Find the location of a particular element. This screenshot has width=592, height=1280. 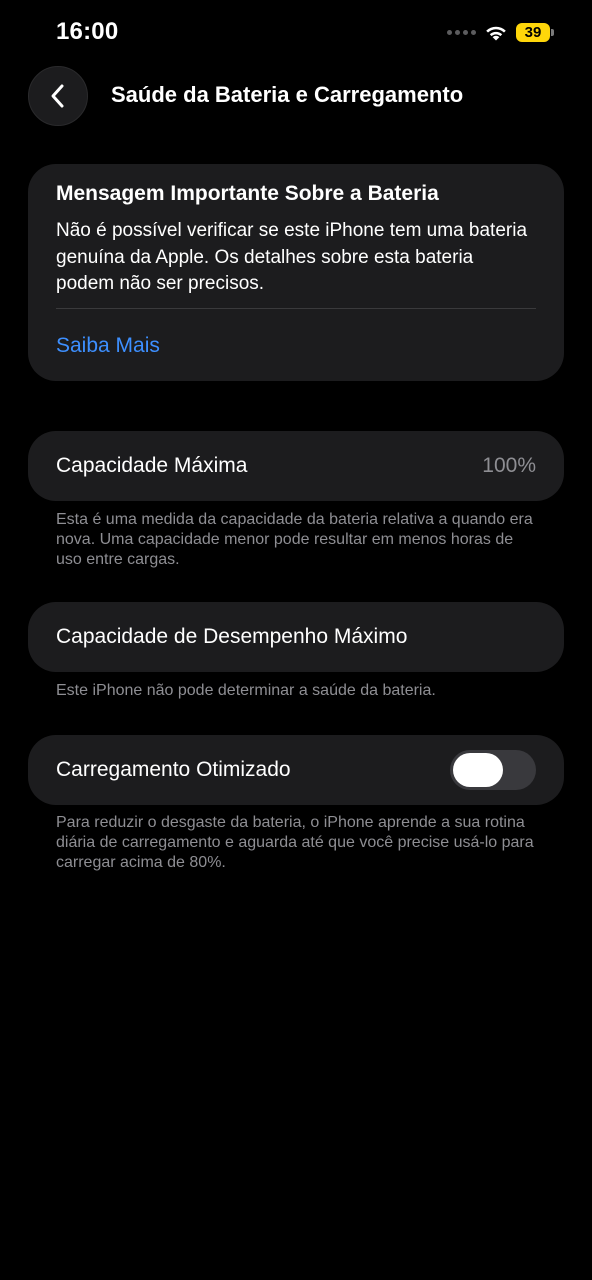

optimized-charging-label: Carregamento Otimizado is located at coordinates (173, 769).